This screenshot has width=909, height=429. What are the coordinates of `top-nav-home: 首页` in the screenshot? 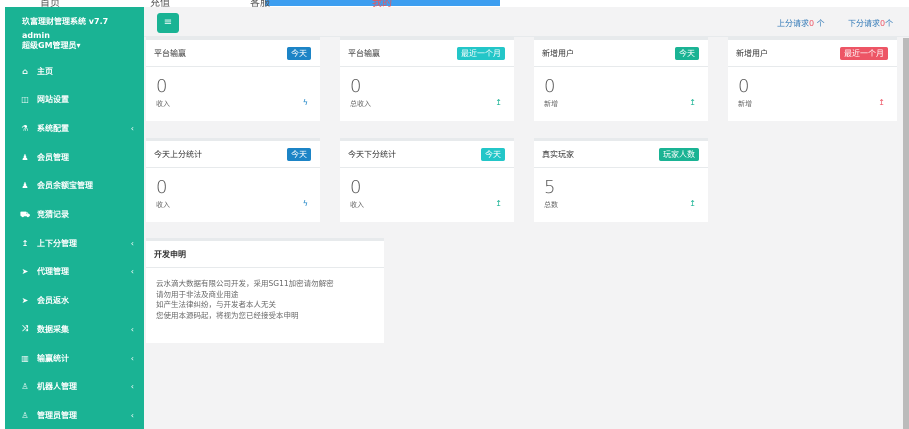 It's located at (50, 3).